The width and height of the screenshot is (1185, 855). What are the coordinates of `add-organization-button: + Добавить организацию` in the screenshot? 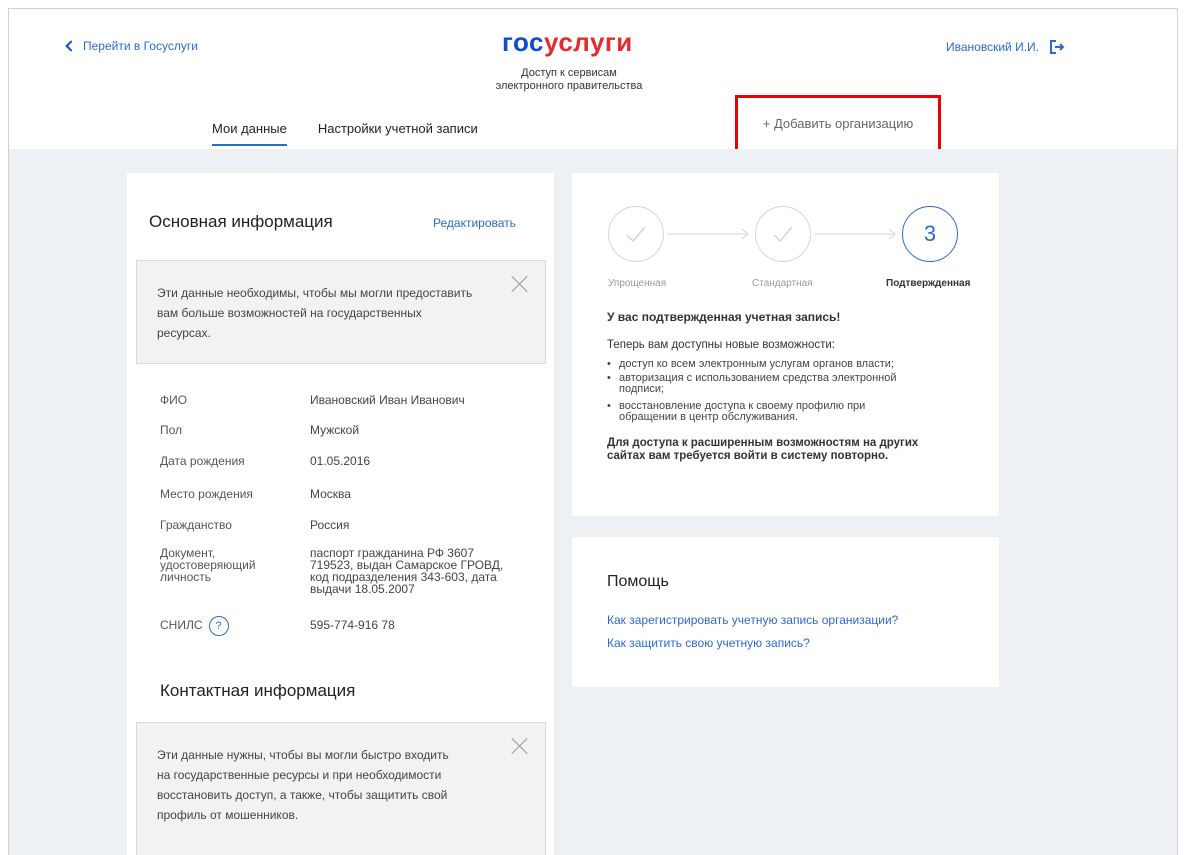 It's located at (838, 123).